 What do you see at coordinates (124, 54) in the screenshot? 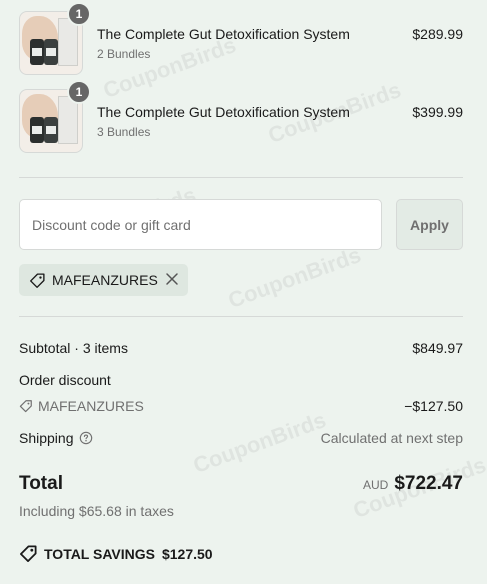
I see `product-variant: 2 Bundles` at bounding box center [124, 54].